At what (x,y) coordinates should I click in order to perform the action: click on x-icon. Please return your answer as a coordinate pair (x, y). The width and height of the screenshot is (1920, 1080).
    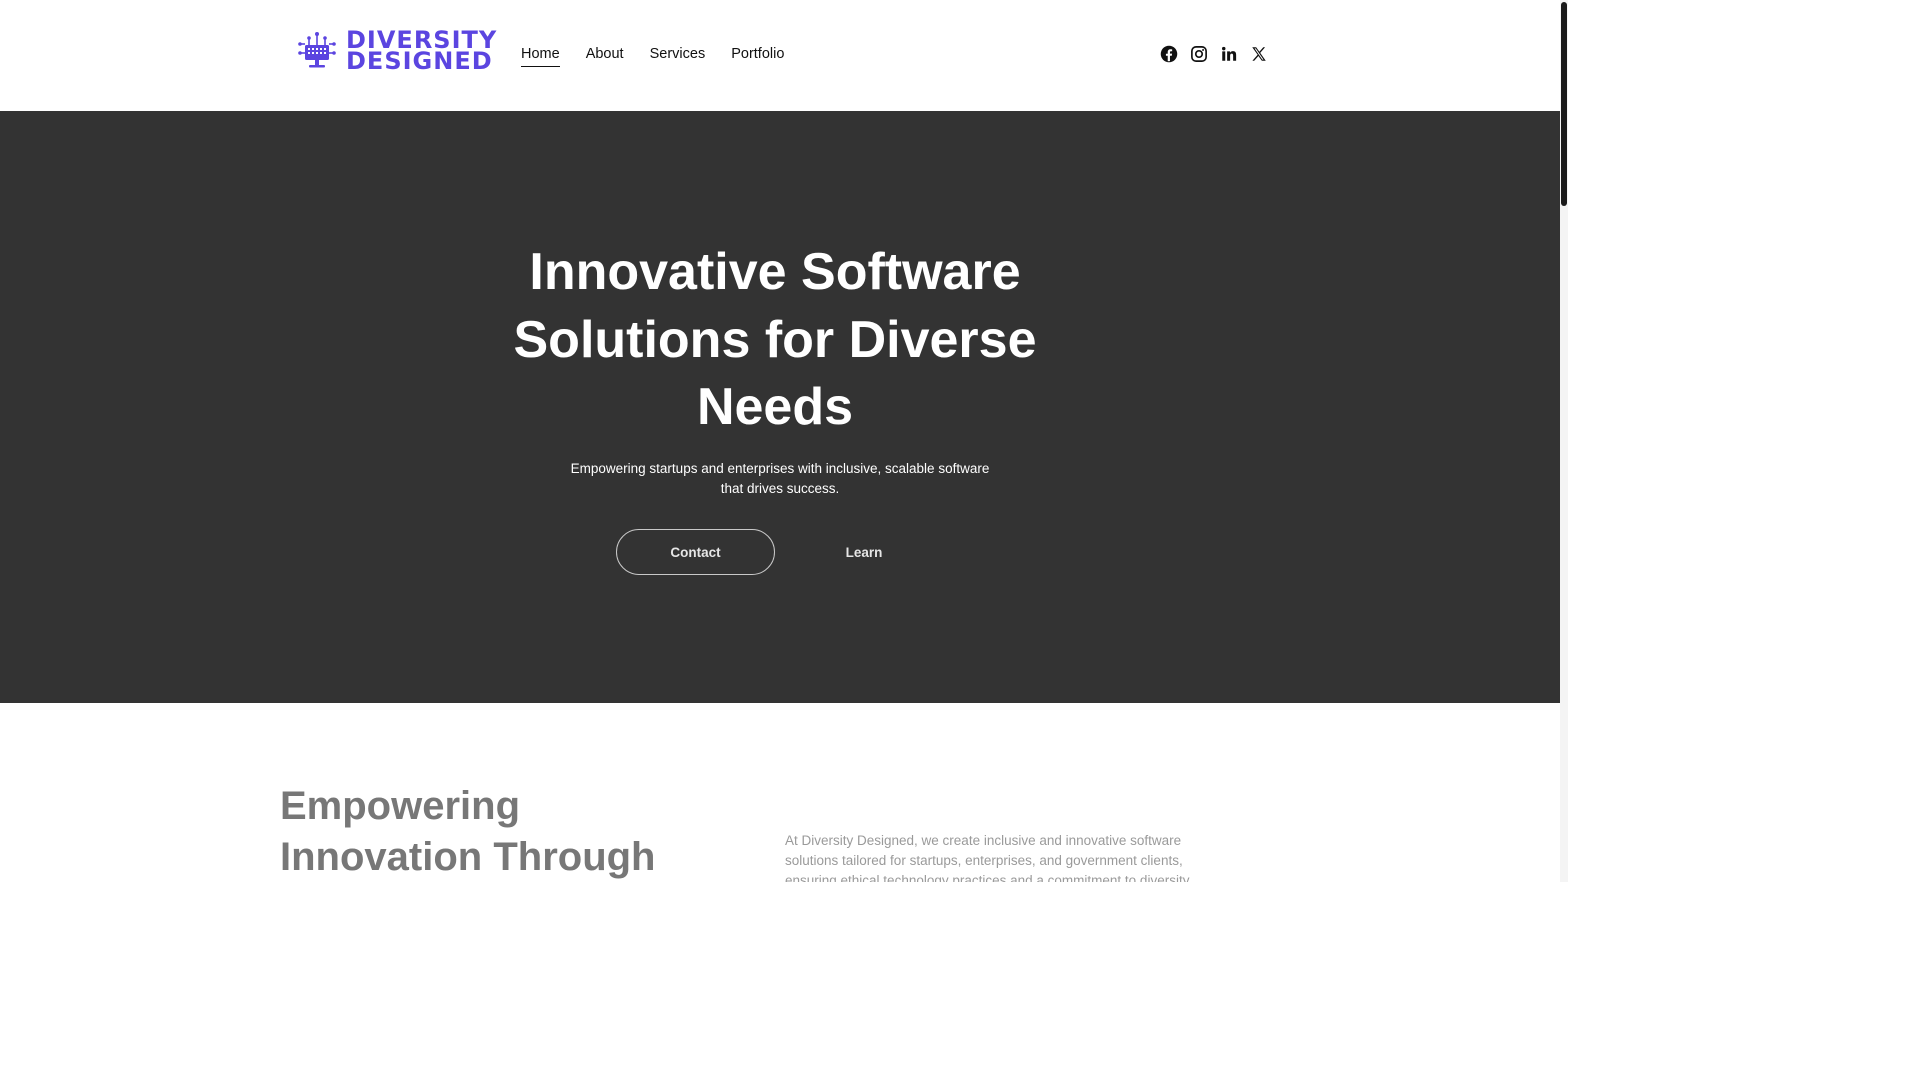
    Looking at the image, I should click on (1259, 54).